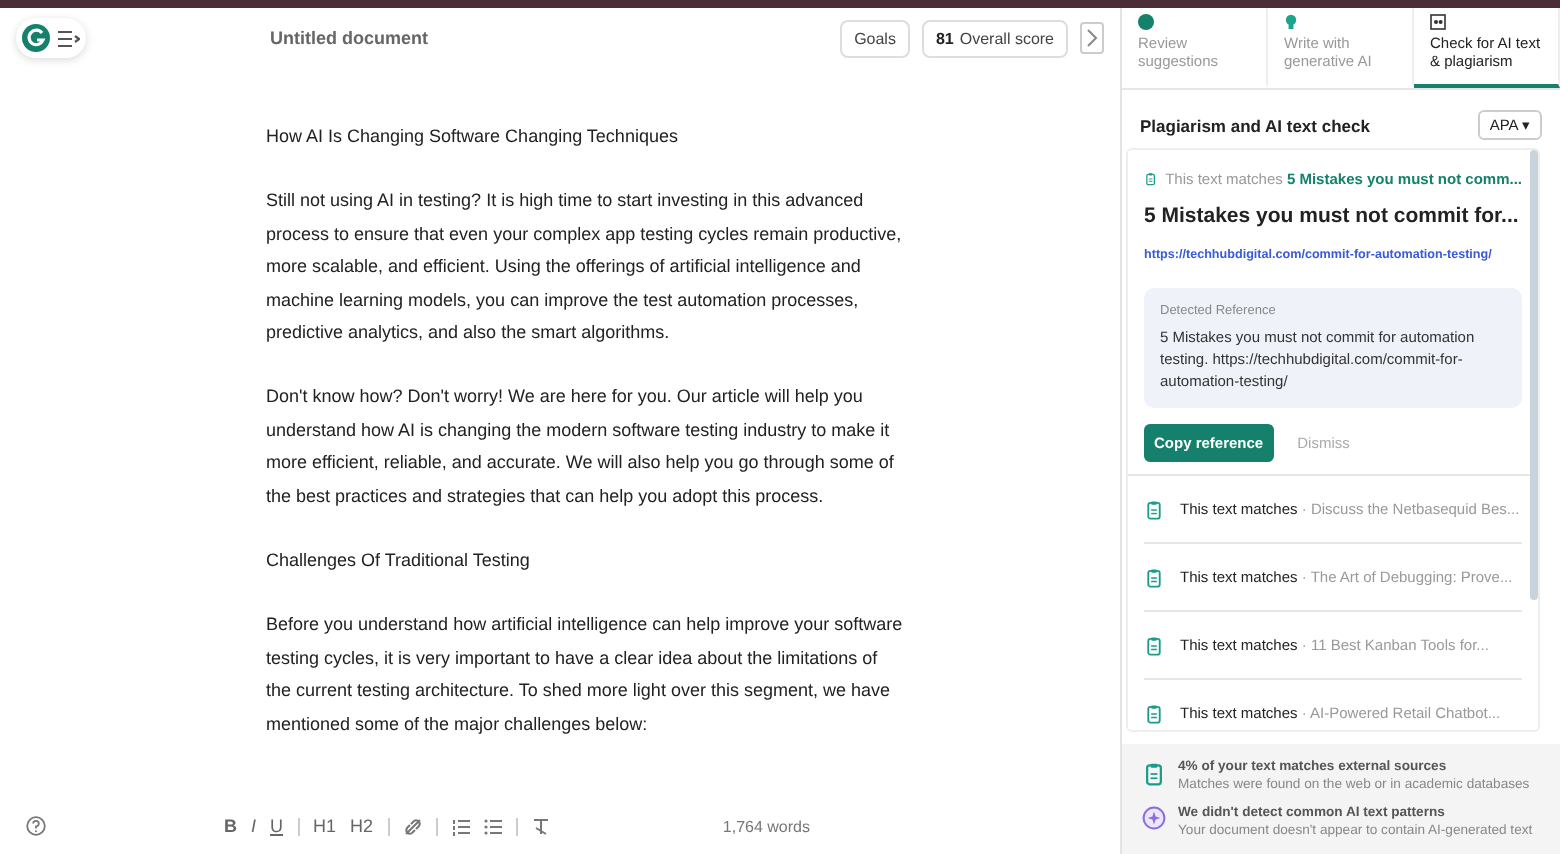 Image resolution: width=1560 pixels, height=854 pixels. I want to click on sparkle-icon, so click(1154, 818).